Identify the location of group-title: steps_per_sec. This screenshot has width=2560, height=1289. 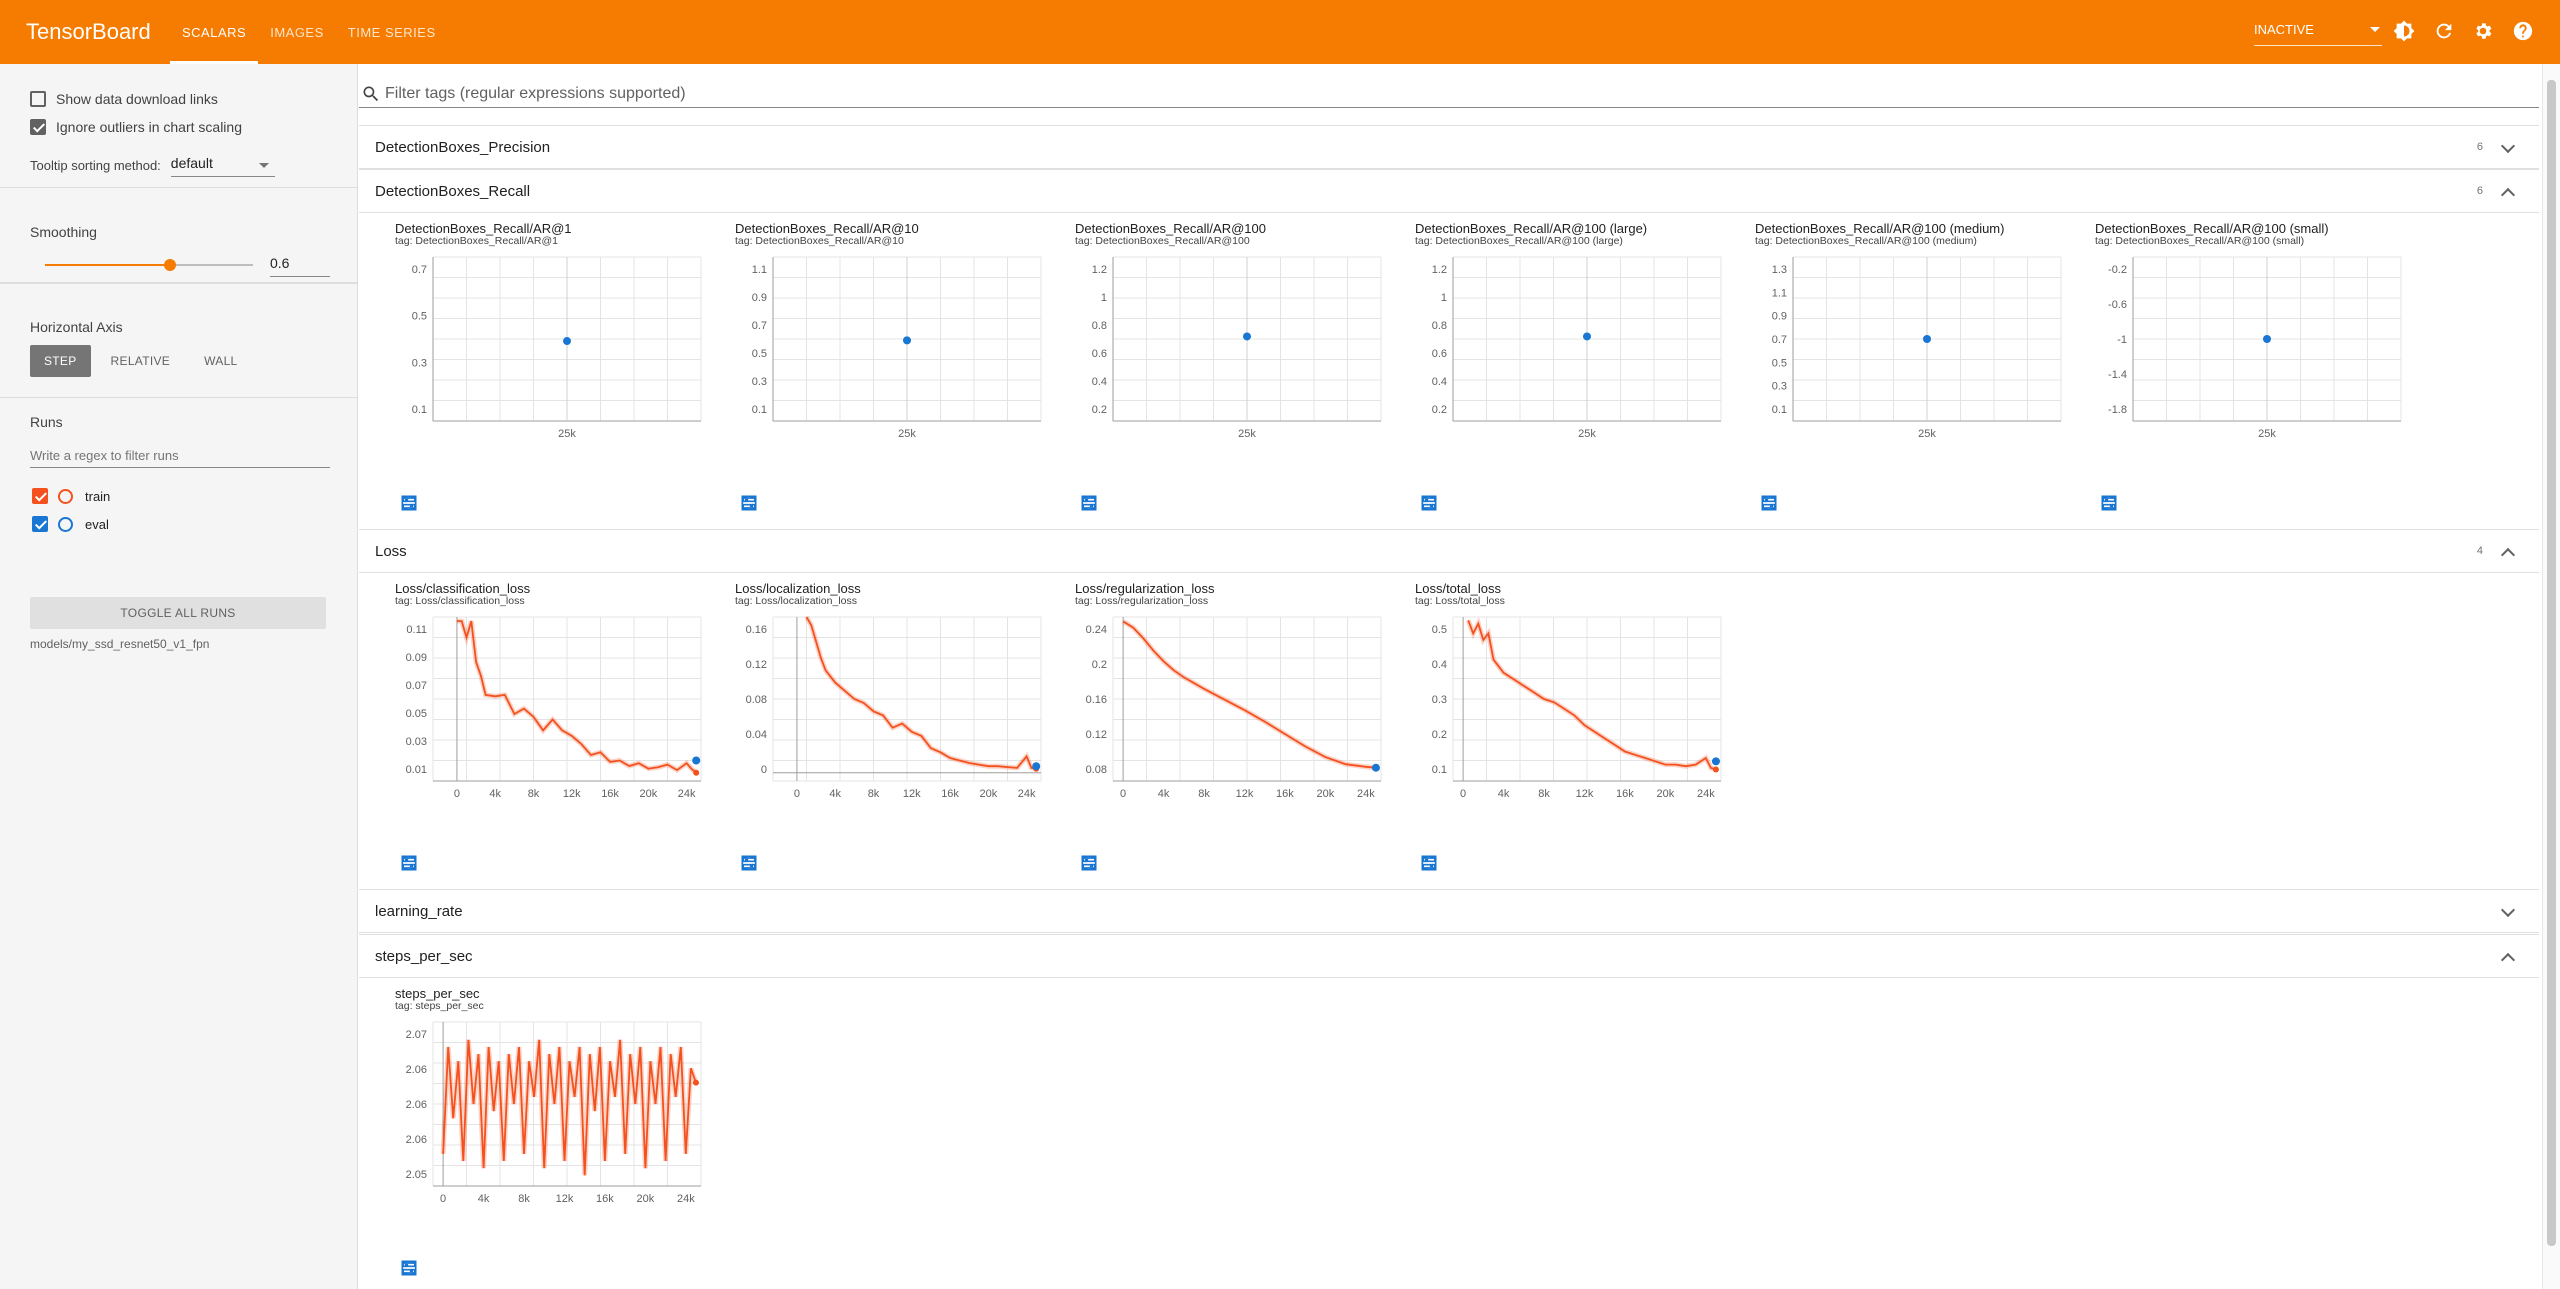
(424, 956).